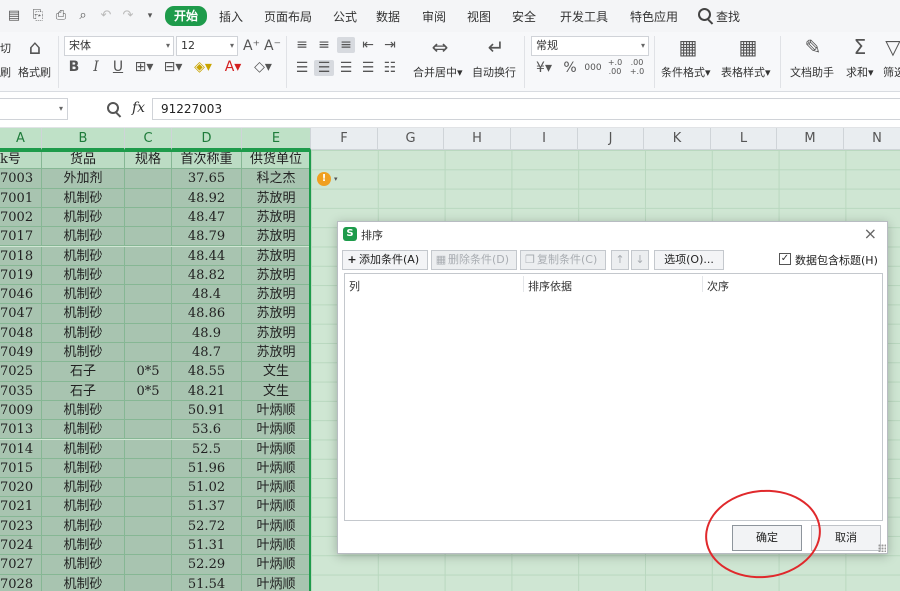 This screenshot has height=591, width=900. I want to click on cell-weight: 48.92, so click(207, 198).